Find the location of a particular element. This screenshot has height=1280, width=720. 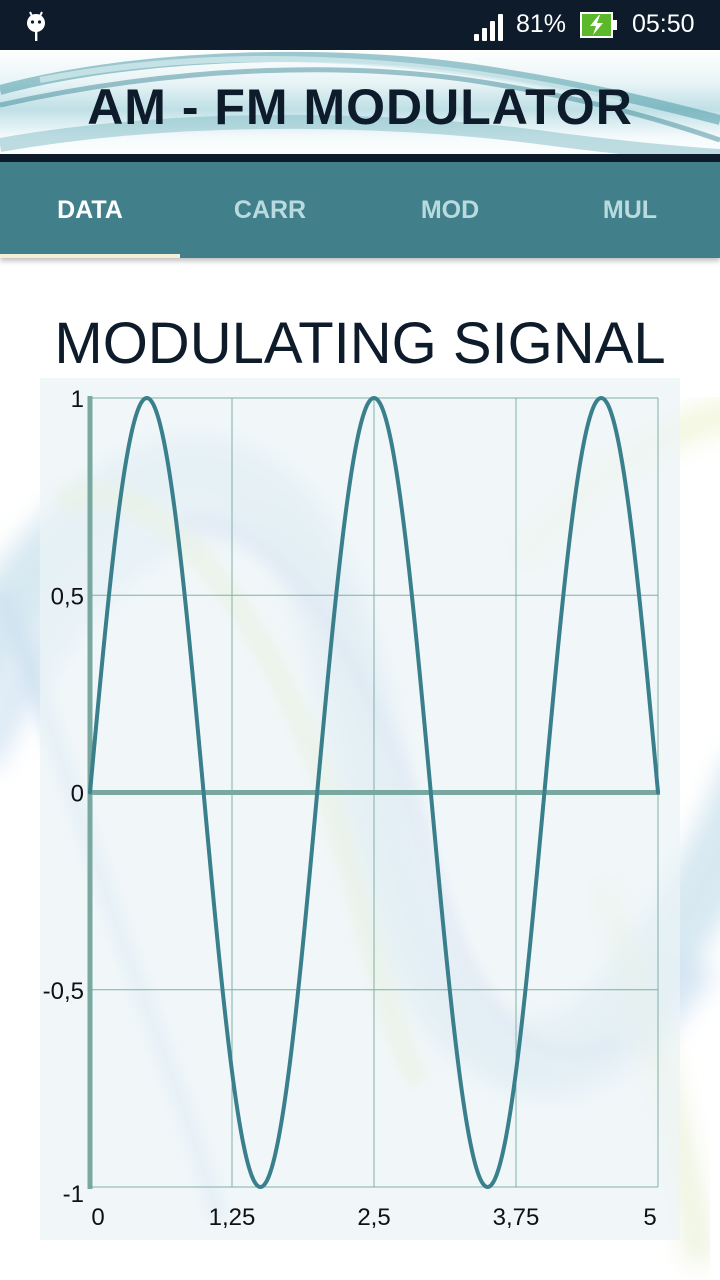

app-title: AM - FM MODULATOR is located at coordinates (360, 107).